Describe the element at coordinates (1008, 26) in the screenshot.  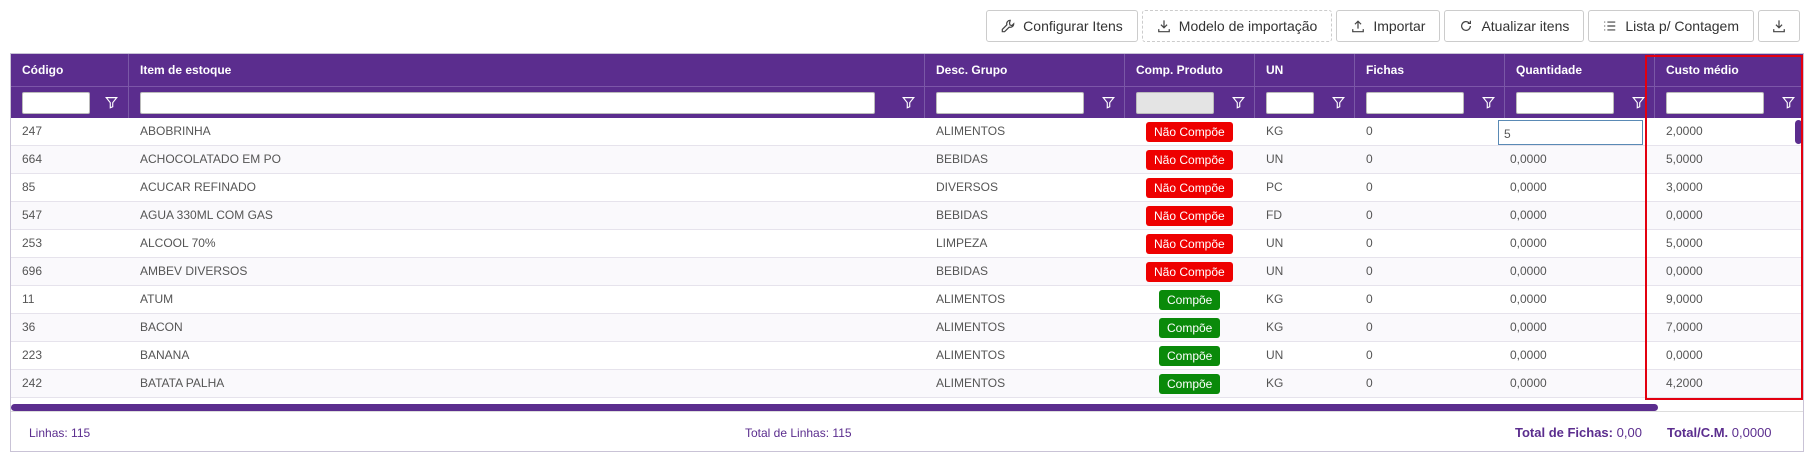
I see `wrench-icon` at that location.